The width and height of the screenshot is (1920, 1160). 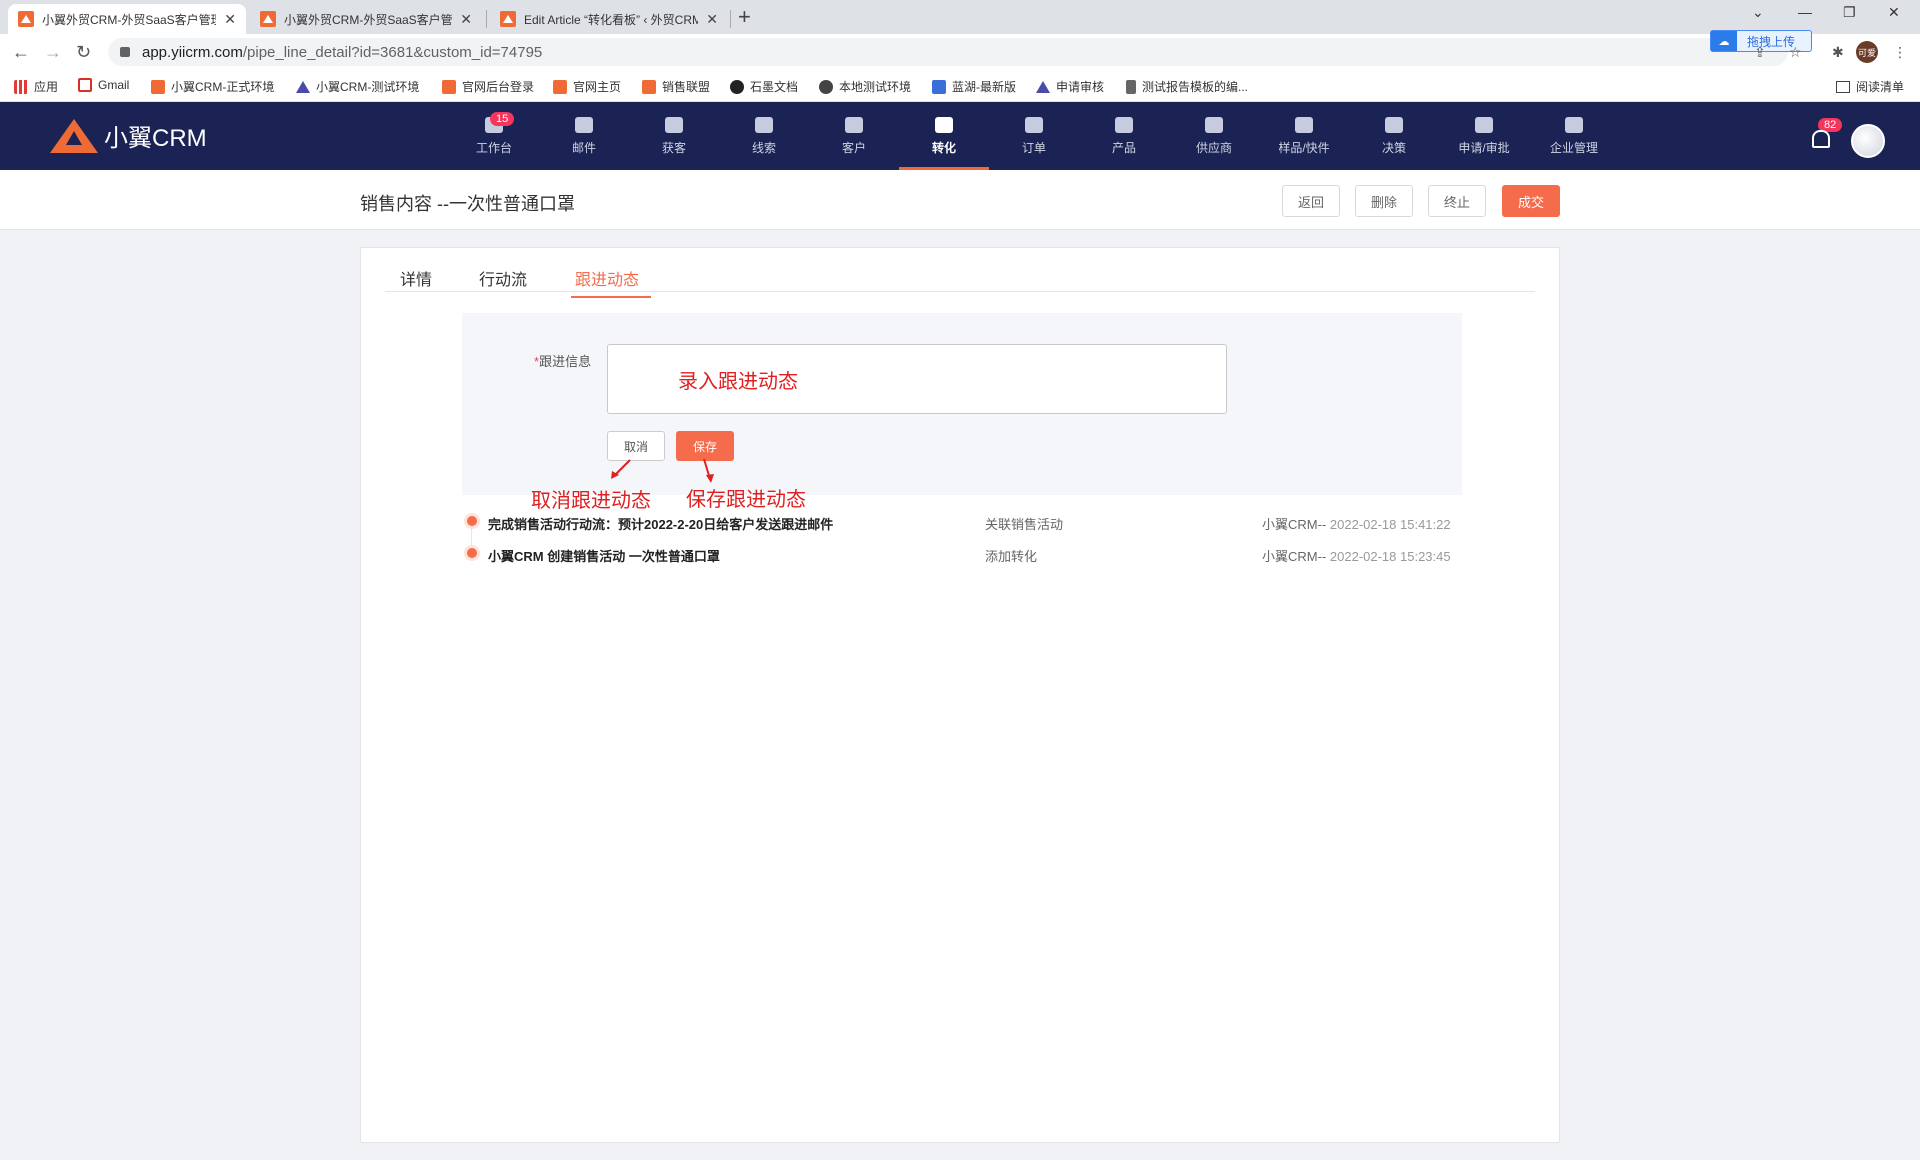 I want to click on extensions-icon: ✱, so click(x=1838, y=52).